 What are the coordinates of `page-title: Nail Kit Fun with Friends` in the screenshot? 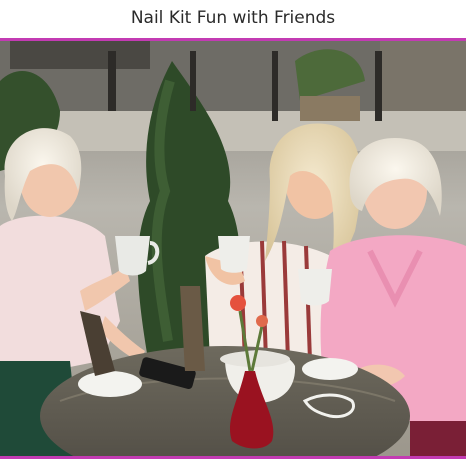 It's located at (233, 18).